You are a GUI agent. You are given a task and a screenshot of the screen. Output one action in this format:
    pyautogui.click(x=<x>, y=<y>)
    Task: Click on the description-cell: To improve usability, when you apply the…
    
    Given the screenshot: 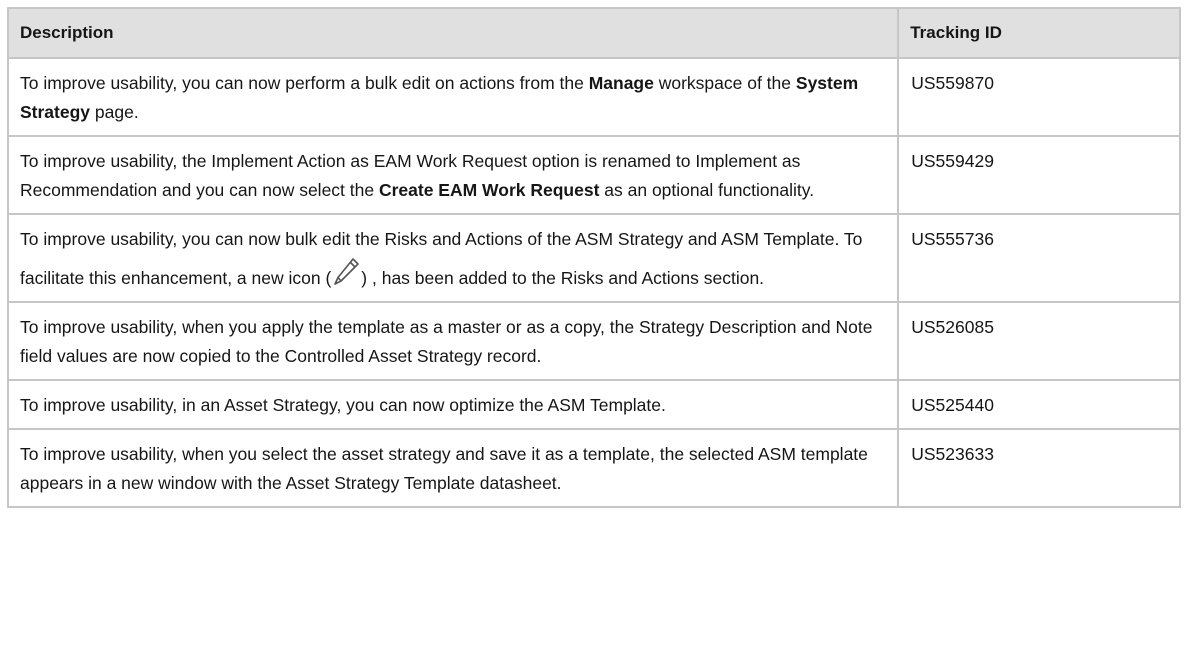 What is the action you would take?
    pyautogui.click(x=453, y=341)
    